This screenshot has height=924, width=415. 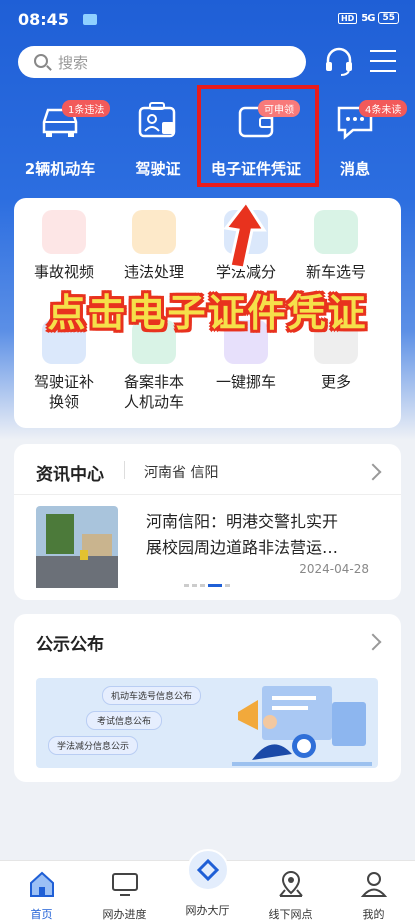 I want to click on service-label: 违法处理, so click(x=153, y=272).